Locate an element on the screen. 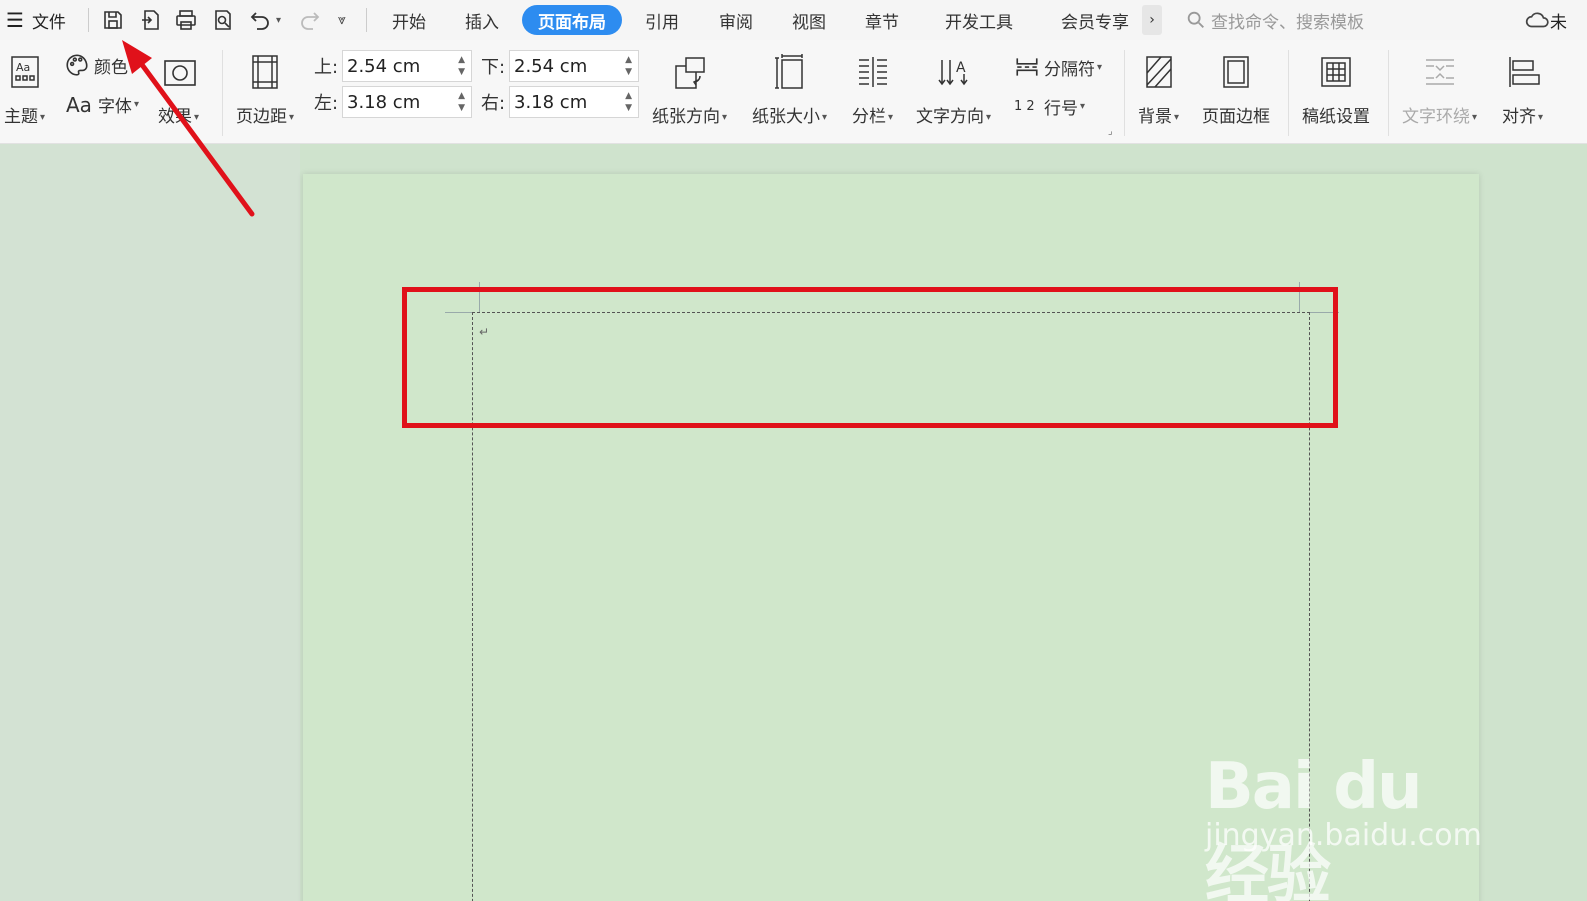 Image resolution: width=1587 pixels, height=901 pixels. columns-button: 分栏 ▾ is located at coordinates (872, 89).